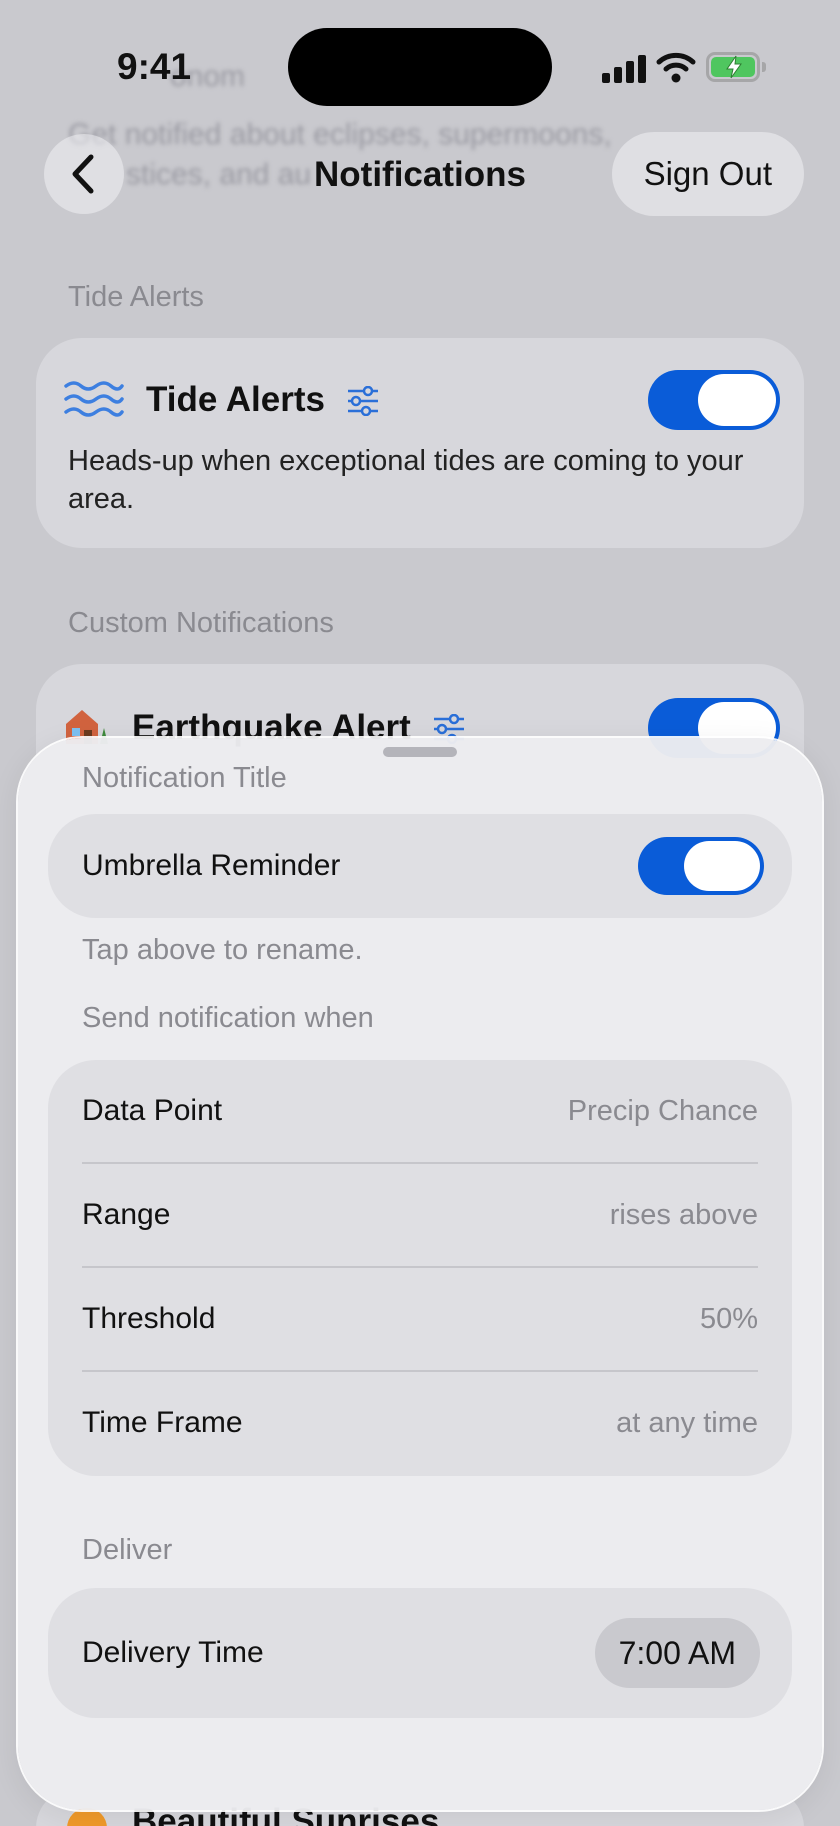 The height and width of the screenshot is (1826, 840). What do you see at coordinates (624, 69) in the screenshot?
I see `cellular-signal-icon` at bounding box center [624, 69].